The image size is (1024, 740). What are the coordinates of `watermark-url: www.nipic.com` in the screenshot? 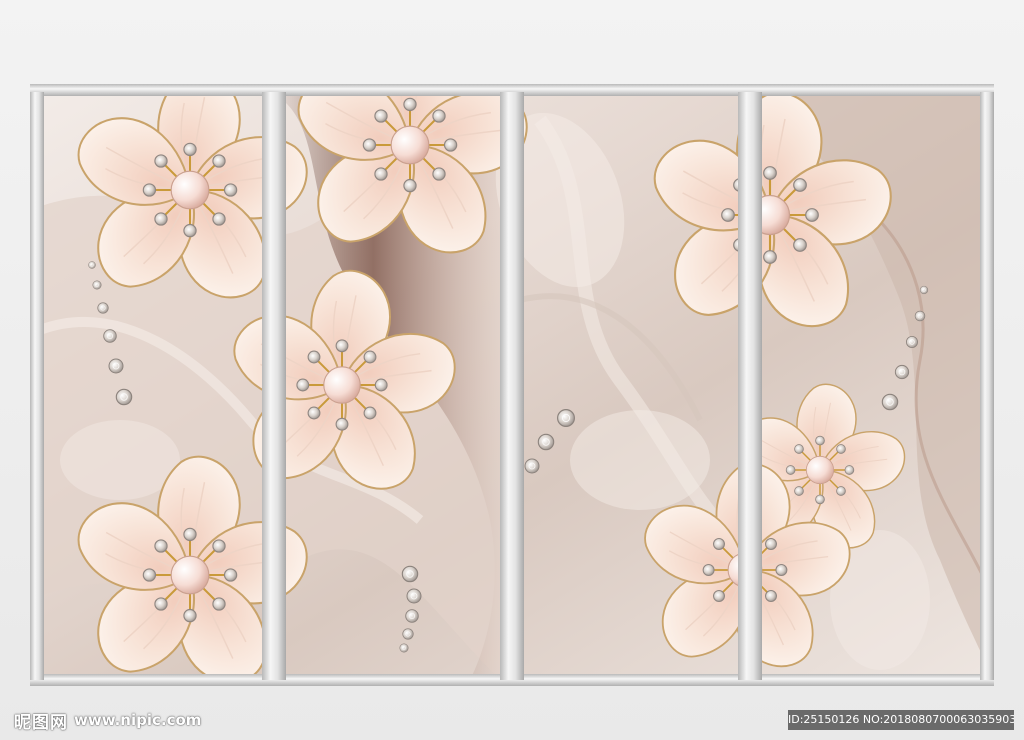 It's located at (138, 720).